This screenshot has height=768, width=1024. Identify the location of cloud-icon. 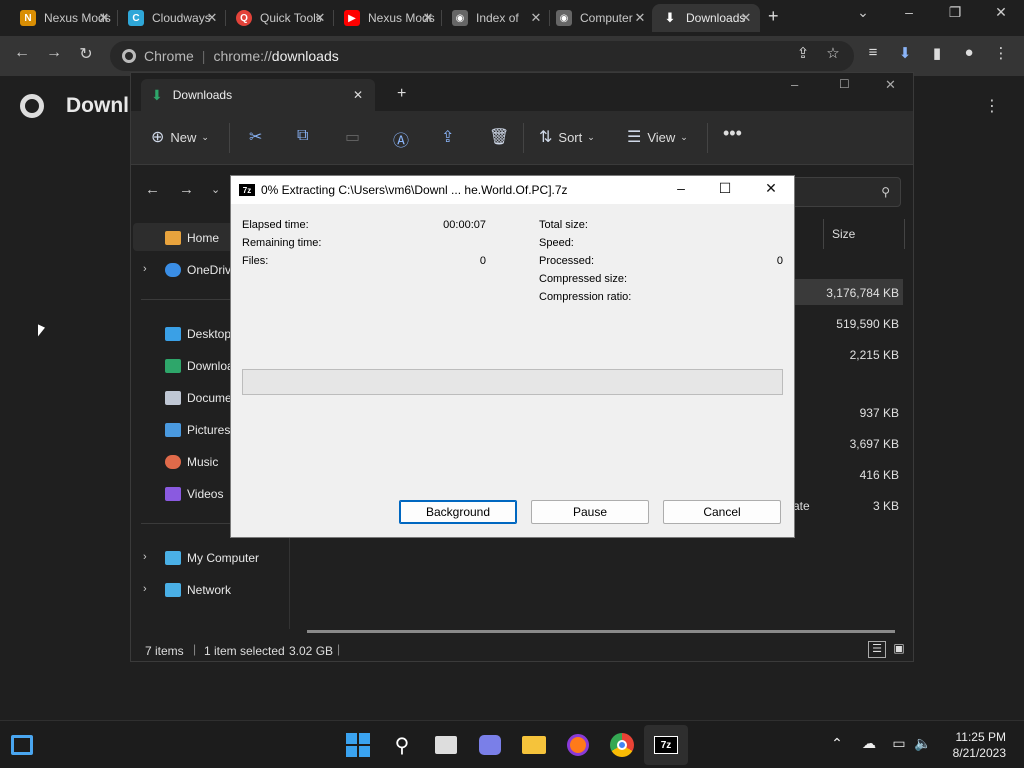
(173, 270).